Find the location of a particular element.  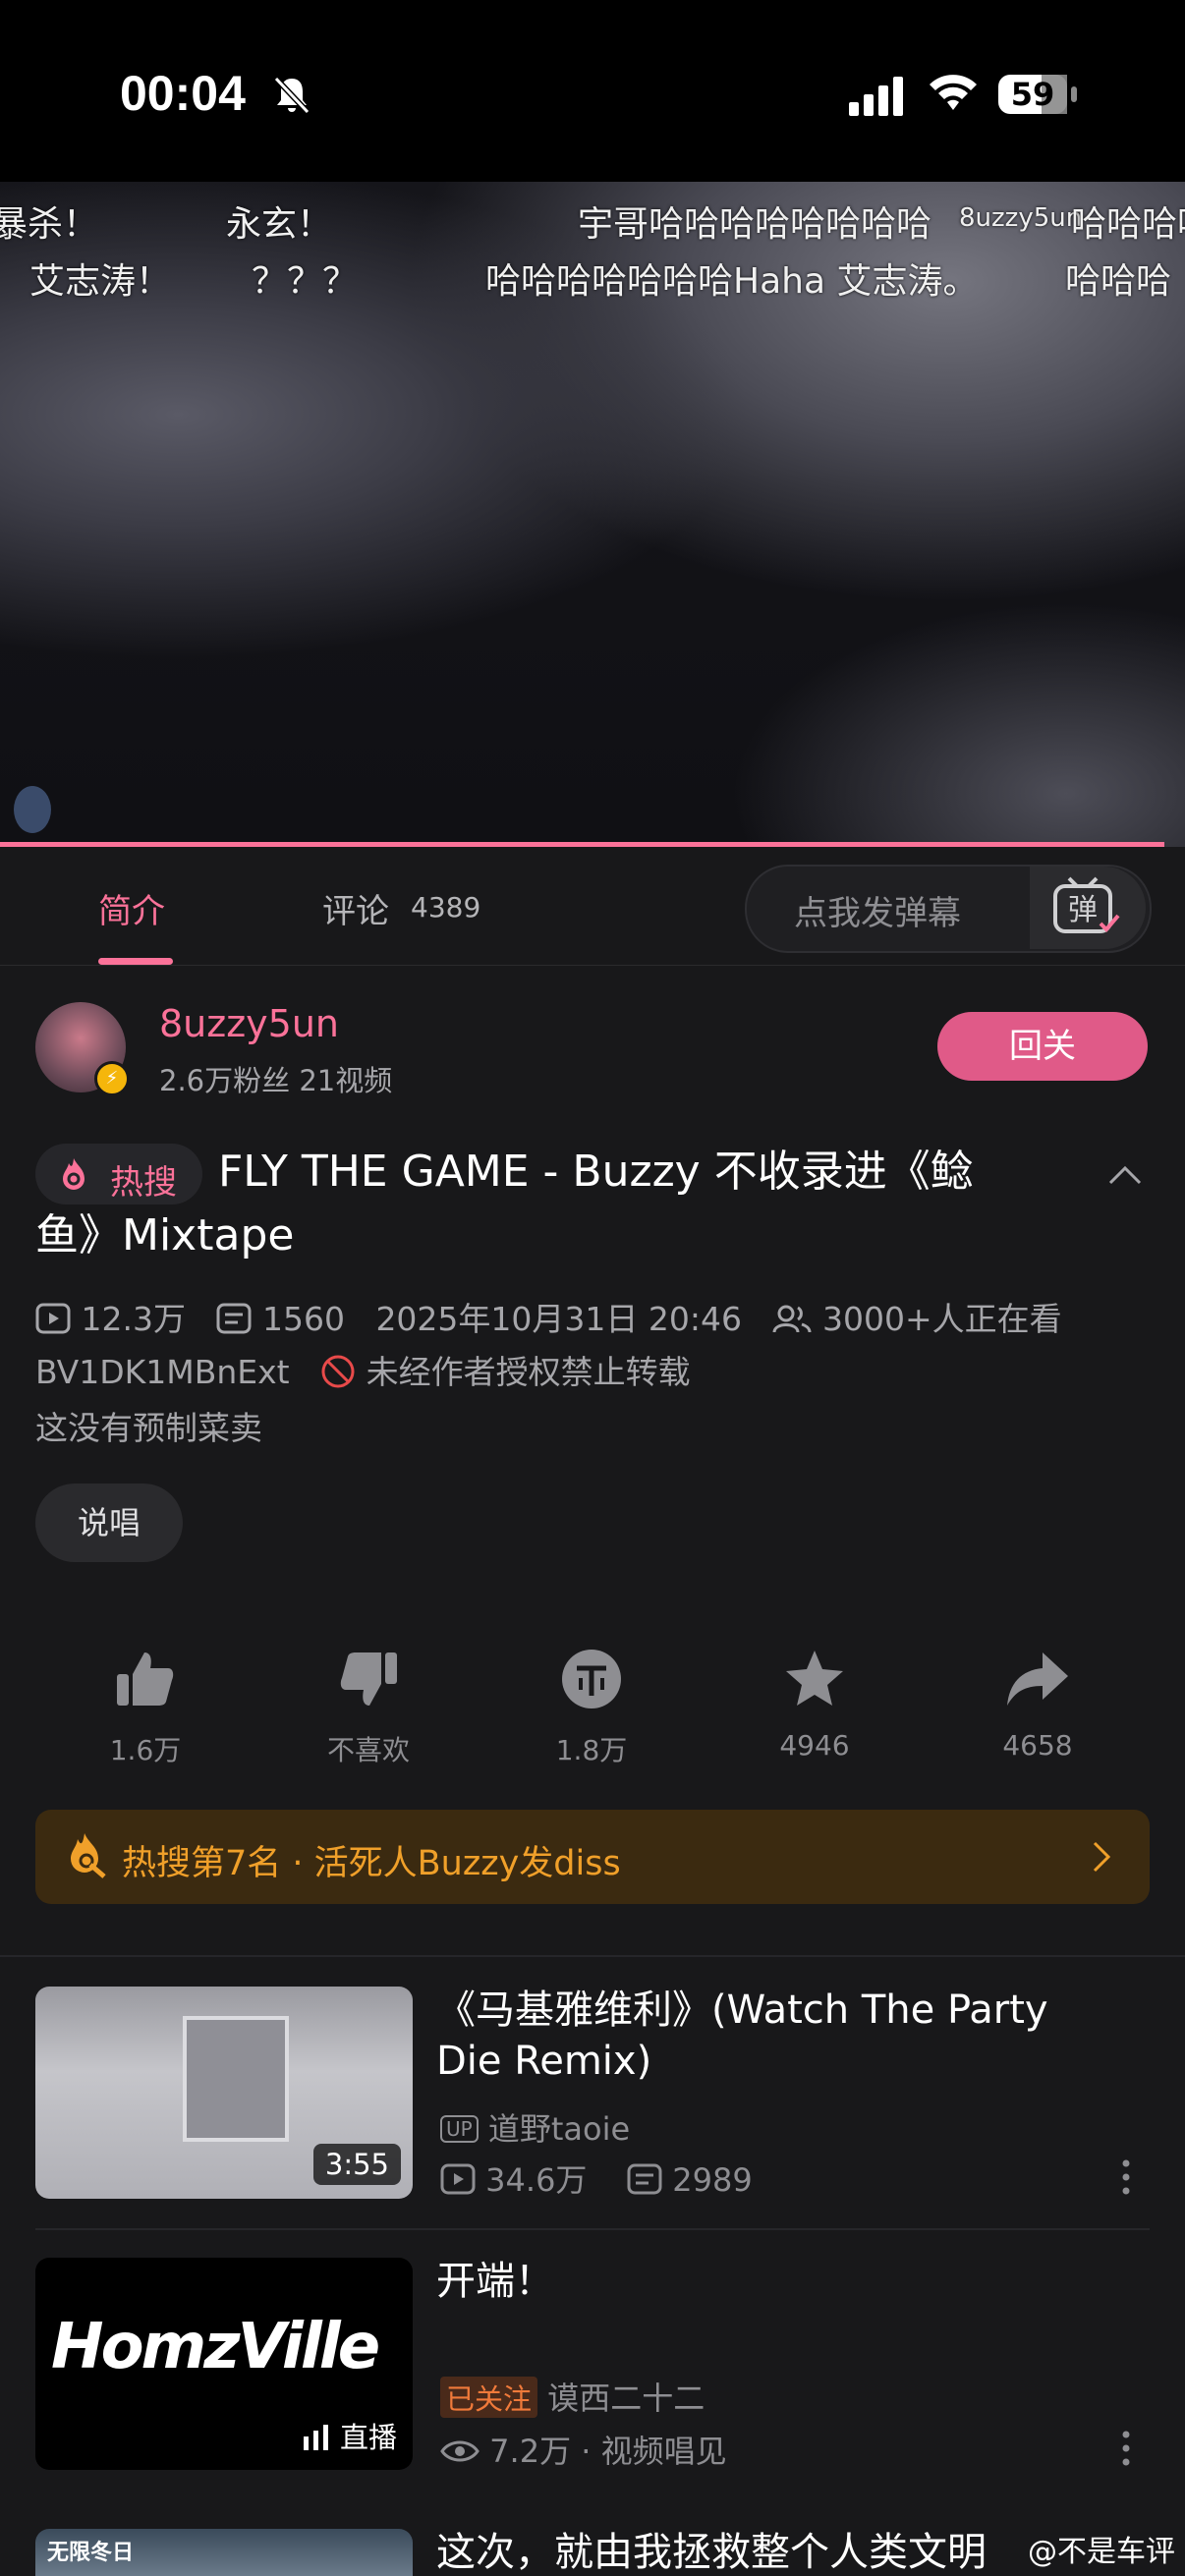

live-label: 直播 is located at coordinates (368, 2437).